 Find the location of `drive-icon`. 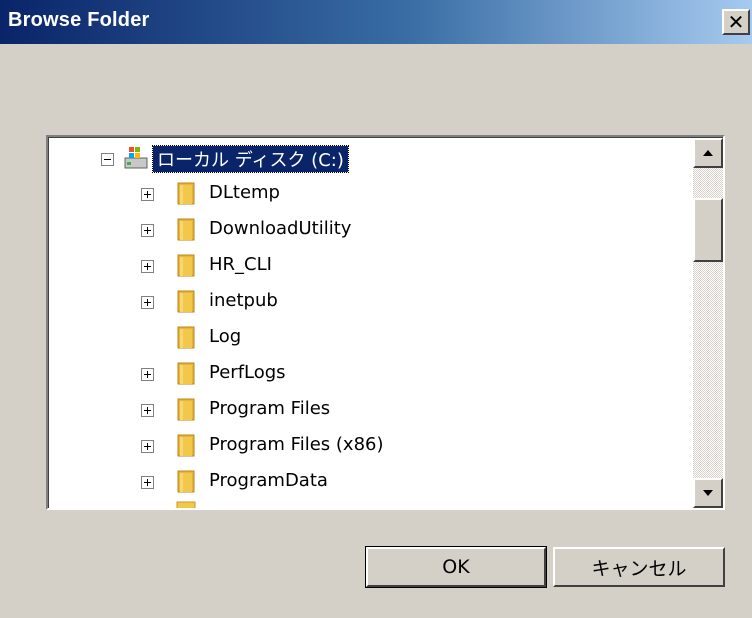

drive-icon is located at coordinates (136, 158).